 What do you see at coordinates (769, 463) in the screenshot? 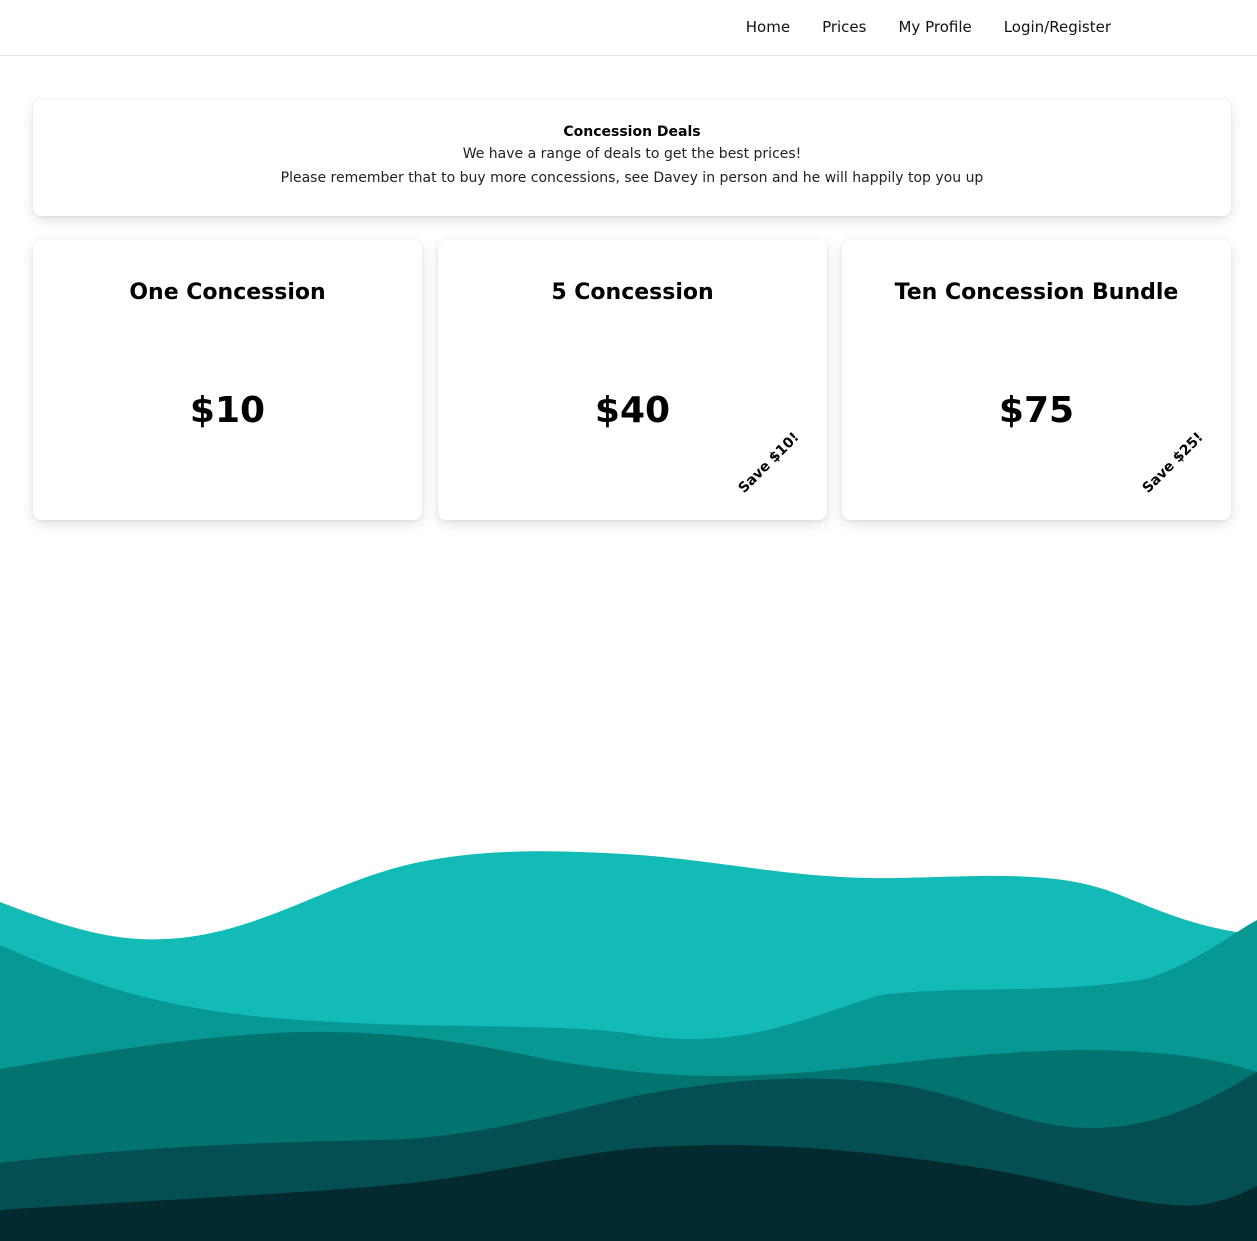
I see `save-badge: Save $10!` at bounding box center [769, 463].